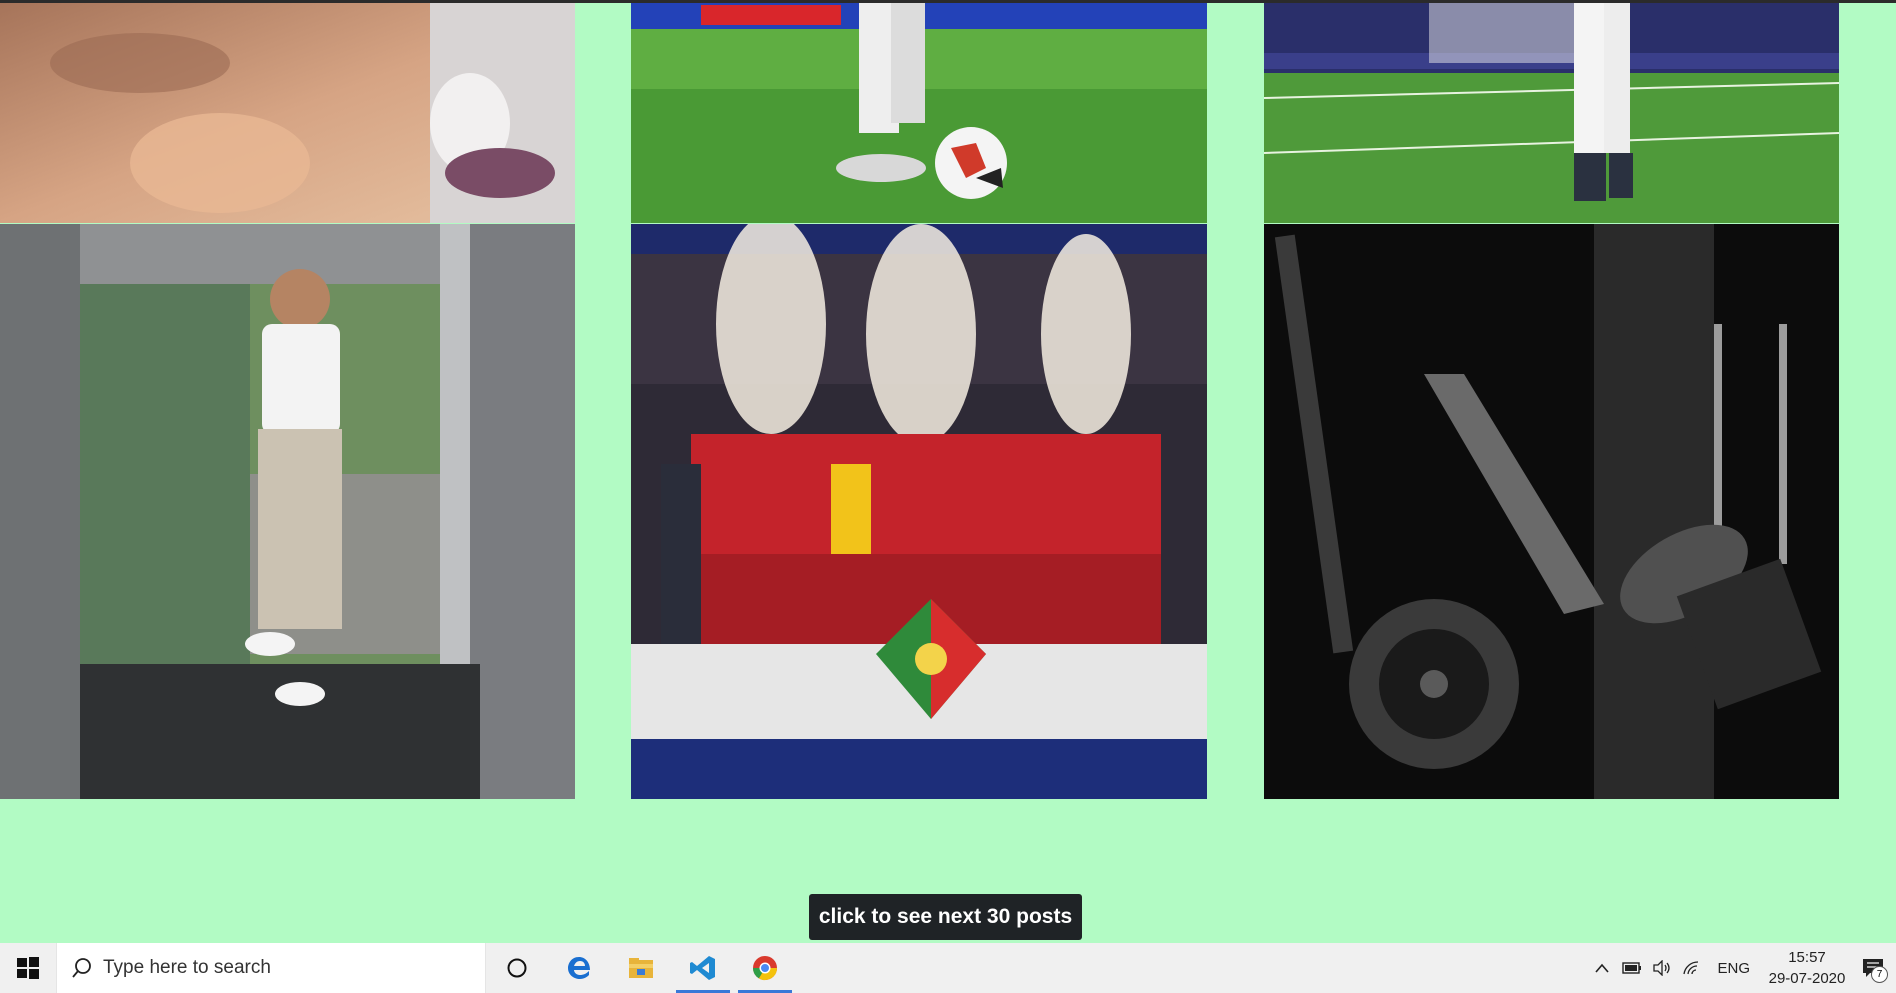 The width and height of the screenshot is (1896, 993). I want to click on volume-icon, so click(1662, 968).